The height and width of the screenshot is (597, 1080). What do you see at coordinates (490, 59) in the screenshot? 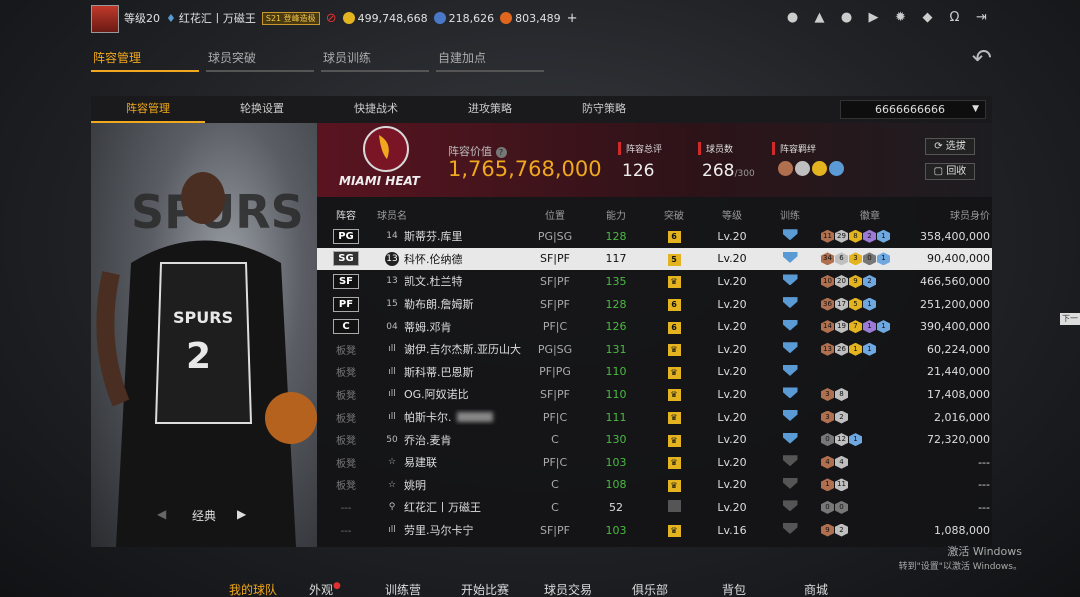
I see `tab-custom-points: 自建加点` at bounding box center [490, 59].